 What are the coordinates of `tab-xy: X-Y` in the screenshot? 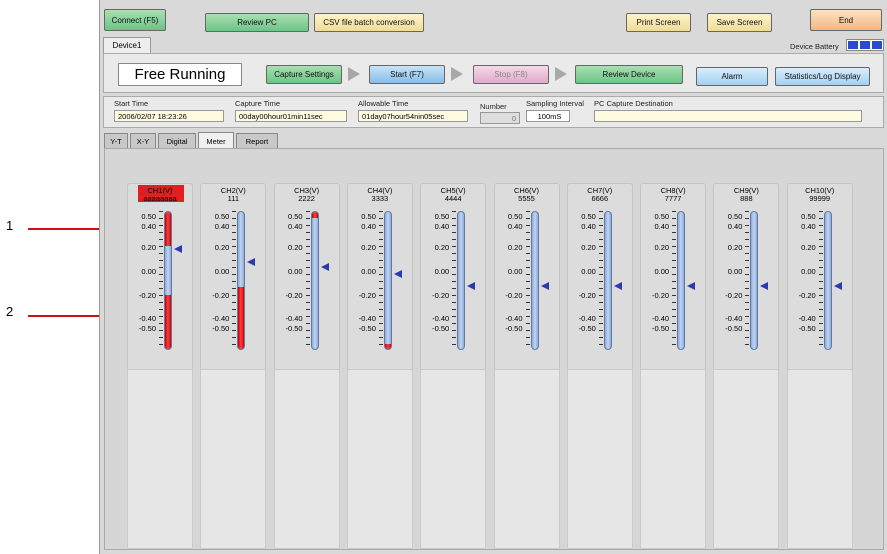 It's located at (143, 140).